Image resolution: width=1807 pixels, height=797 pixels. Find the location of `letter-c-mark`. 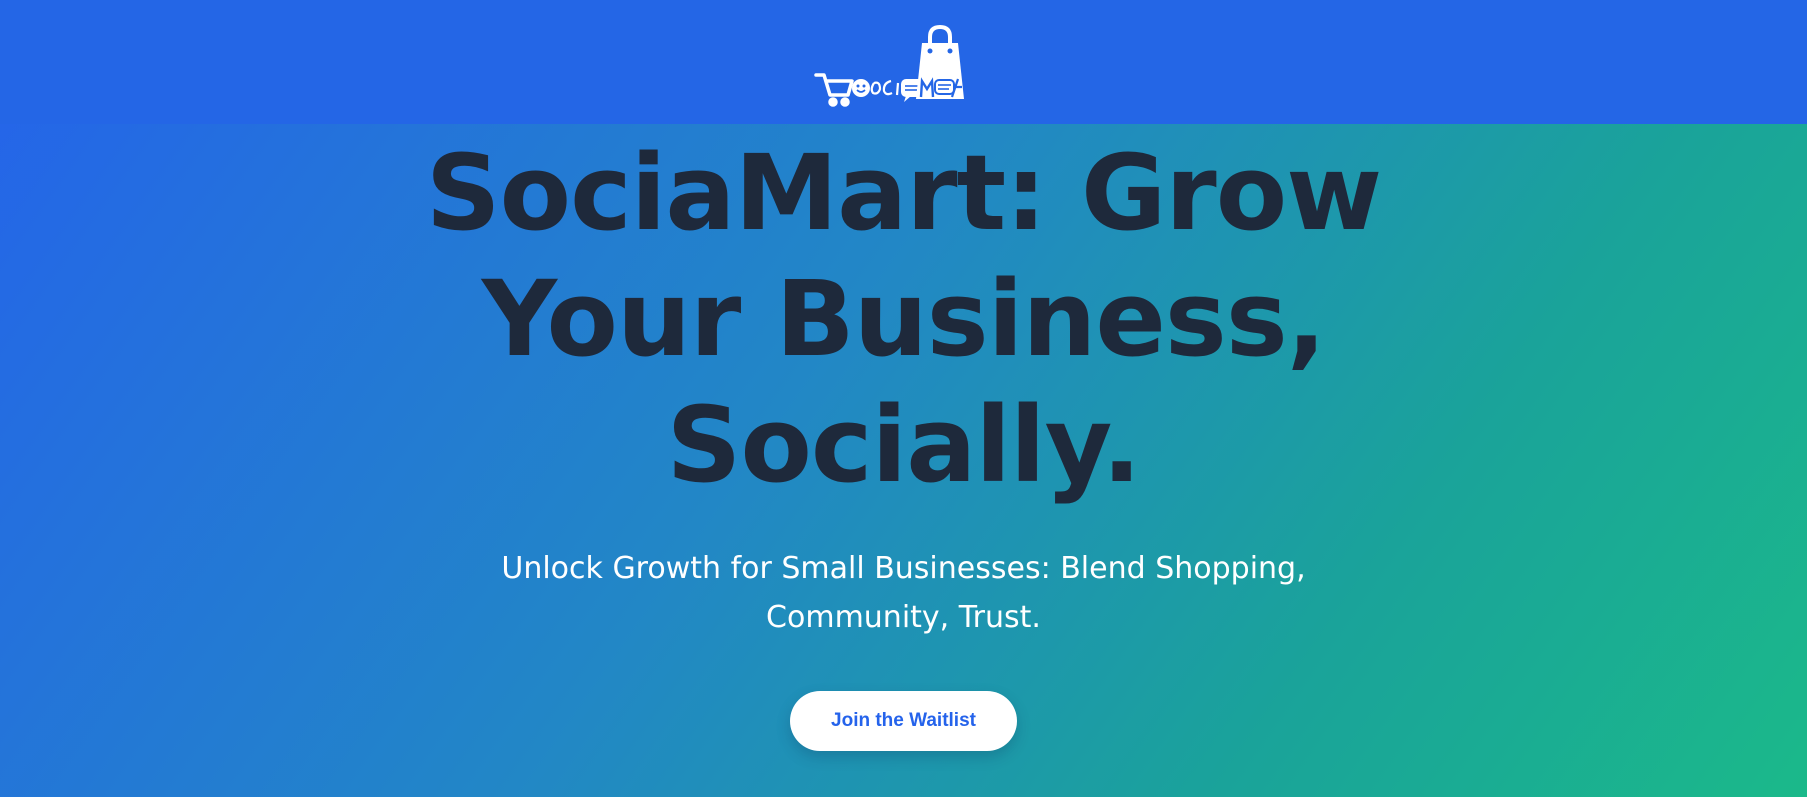

letter-c-mark is located at coordinates (887, 87).